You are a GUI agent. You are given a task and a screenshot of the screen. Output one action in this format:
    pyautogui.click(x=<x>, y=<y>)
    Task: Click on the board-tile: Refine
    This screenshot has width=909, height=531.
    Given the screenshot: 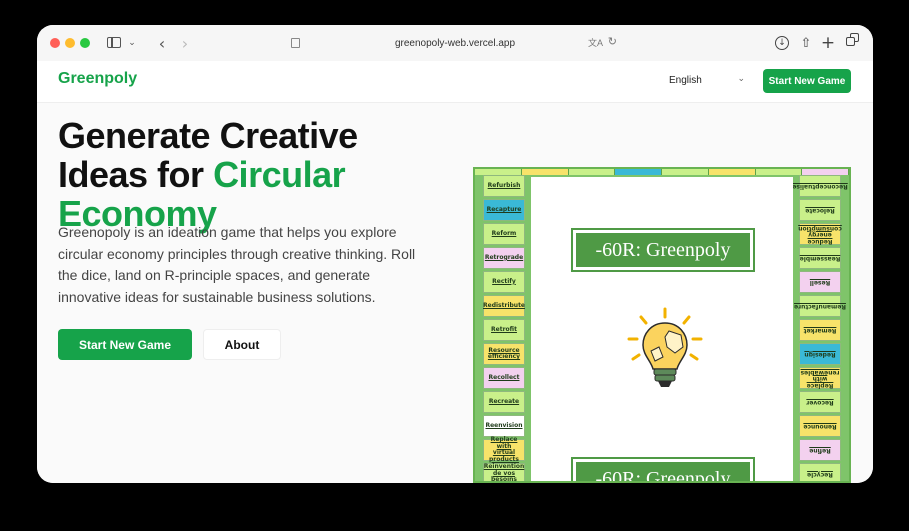 What is the action you would take?
    pyautogui.click(x=820, y=450)
    